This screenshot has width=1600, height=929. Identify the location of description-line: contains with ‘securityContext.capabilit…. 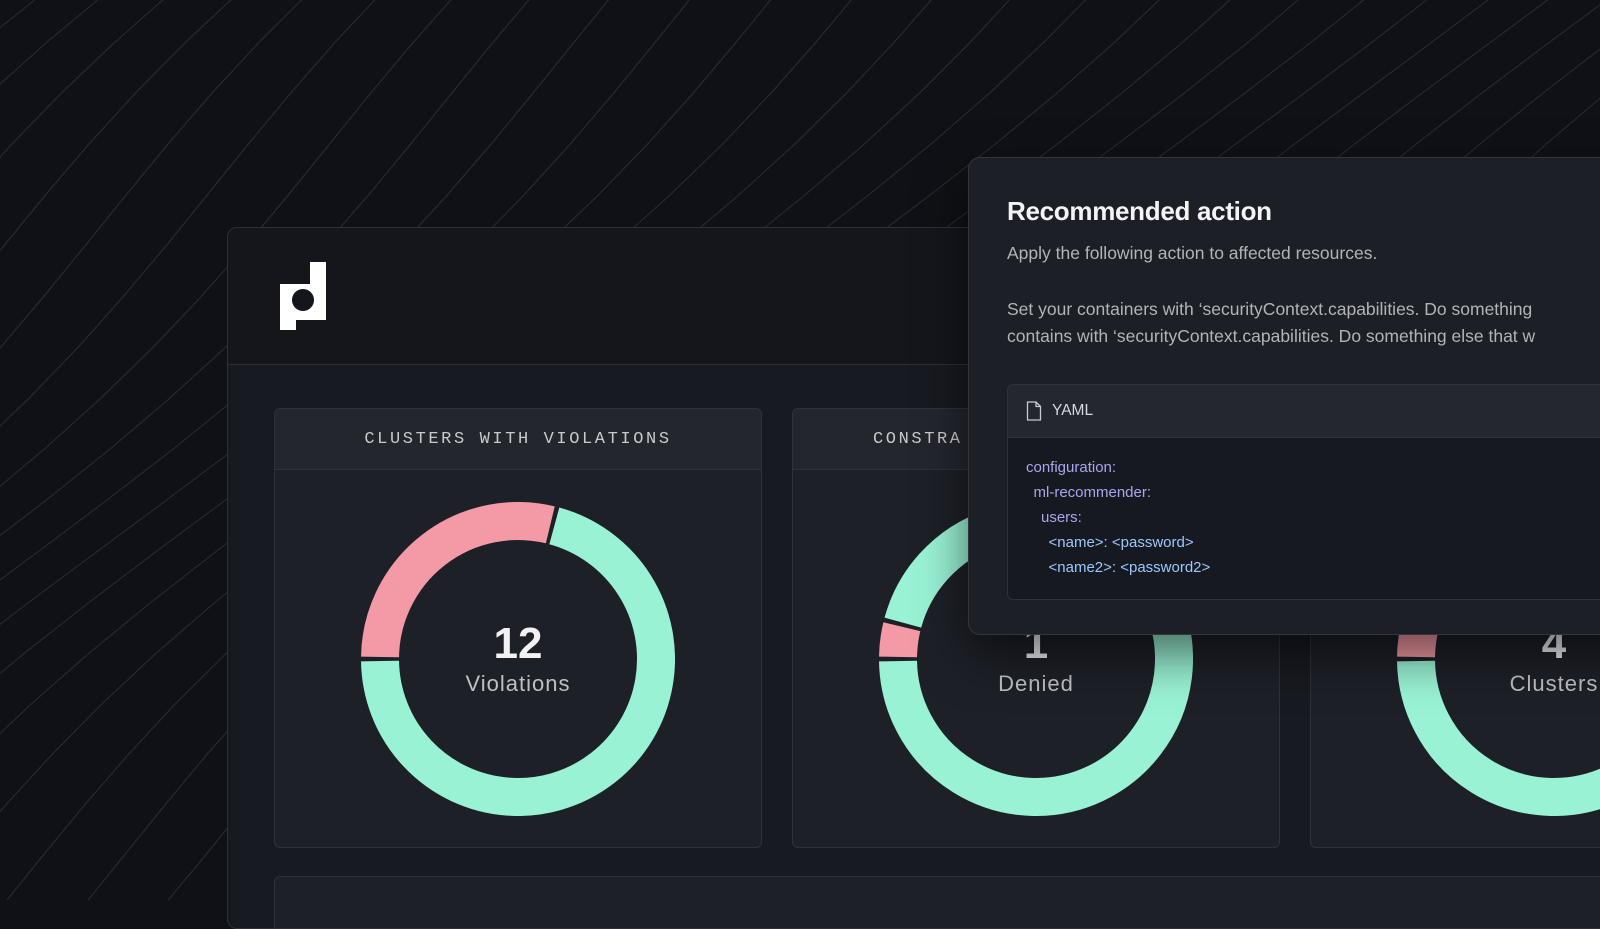
(1271, 336).